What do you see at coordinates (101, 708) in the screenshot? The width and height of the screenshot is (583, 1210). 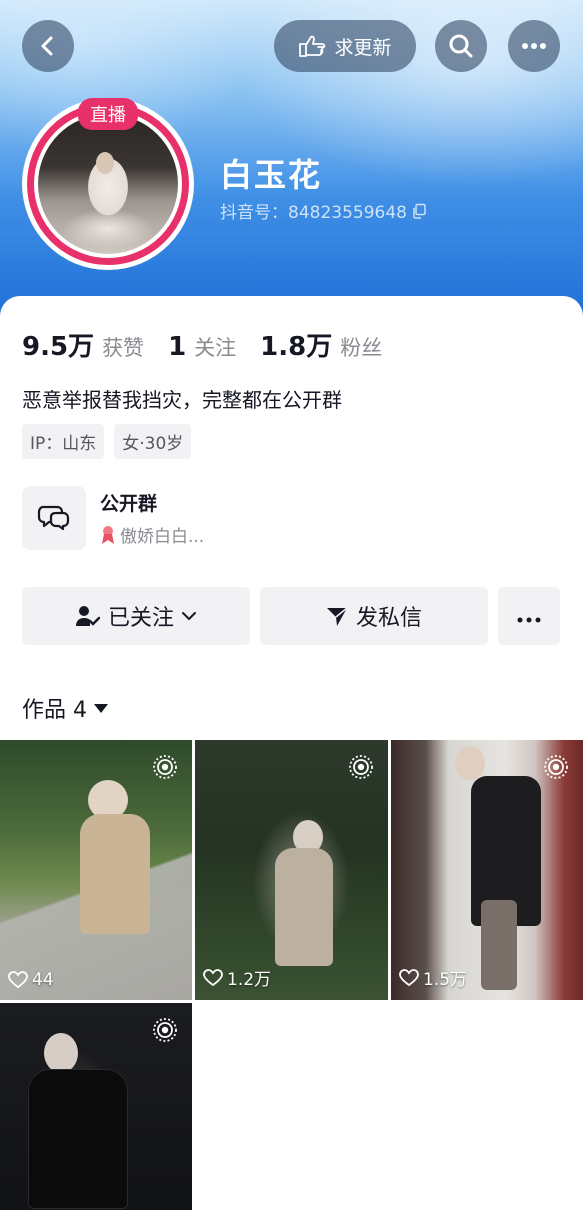 I see `caret-down-icon` at bounding box center [101, 708].